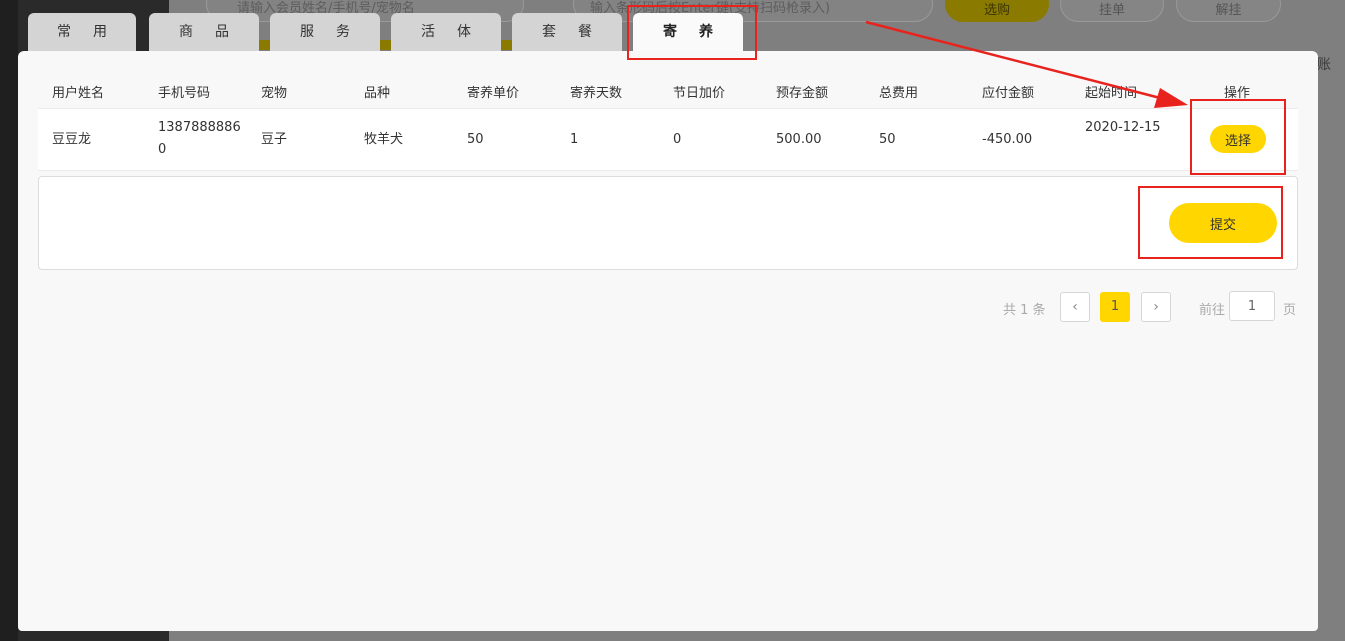  I want to click on col-header-breed: 品种, so click(377, 93).